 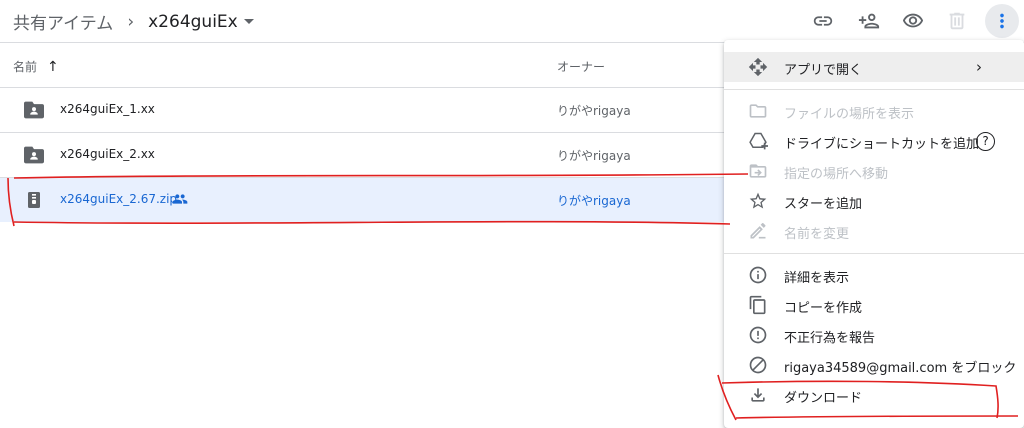 I want to click on delete-button, so click(x=957, y=21).